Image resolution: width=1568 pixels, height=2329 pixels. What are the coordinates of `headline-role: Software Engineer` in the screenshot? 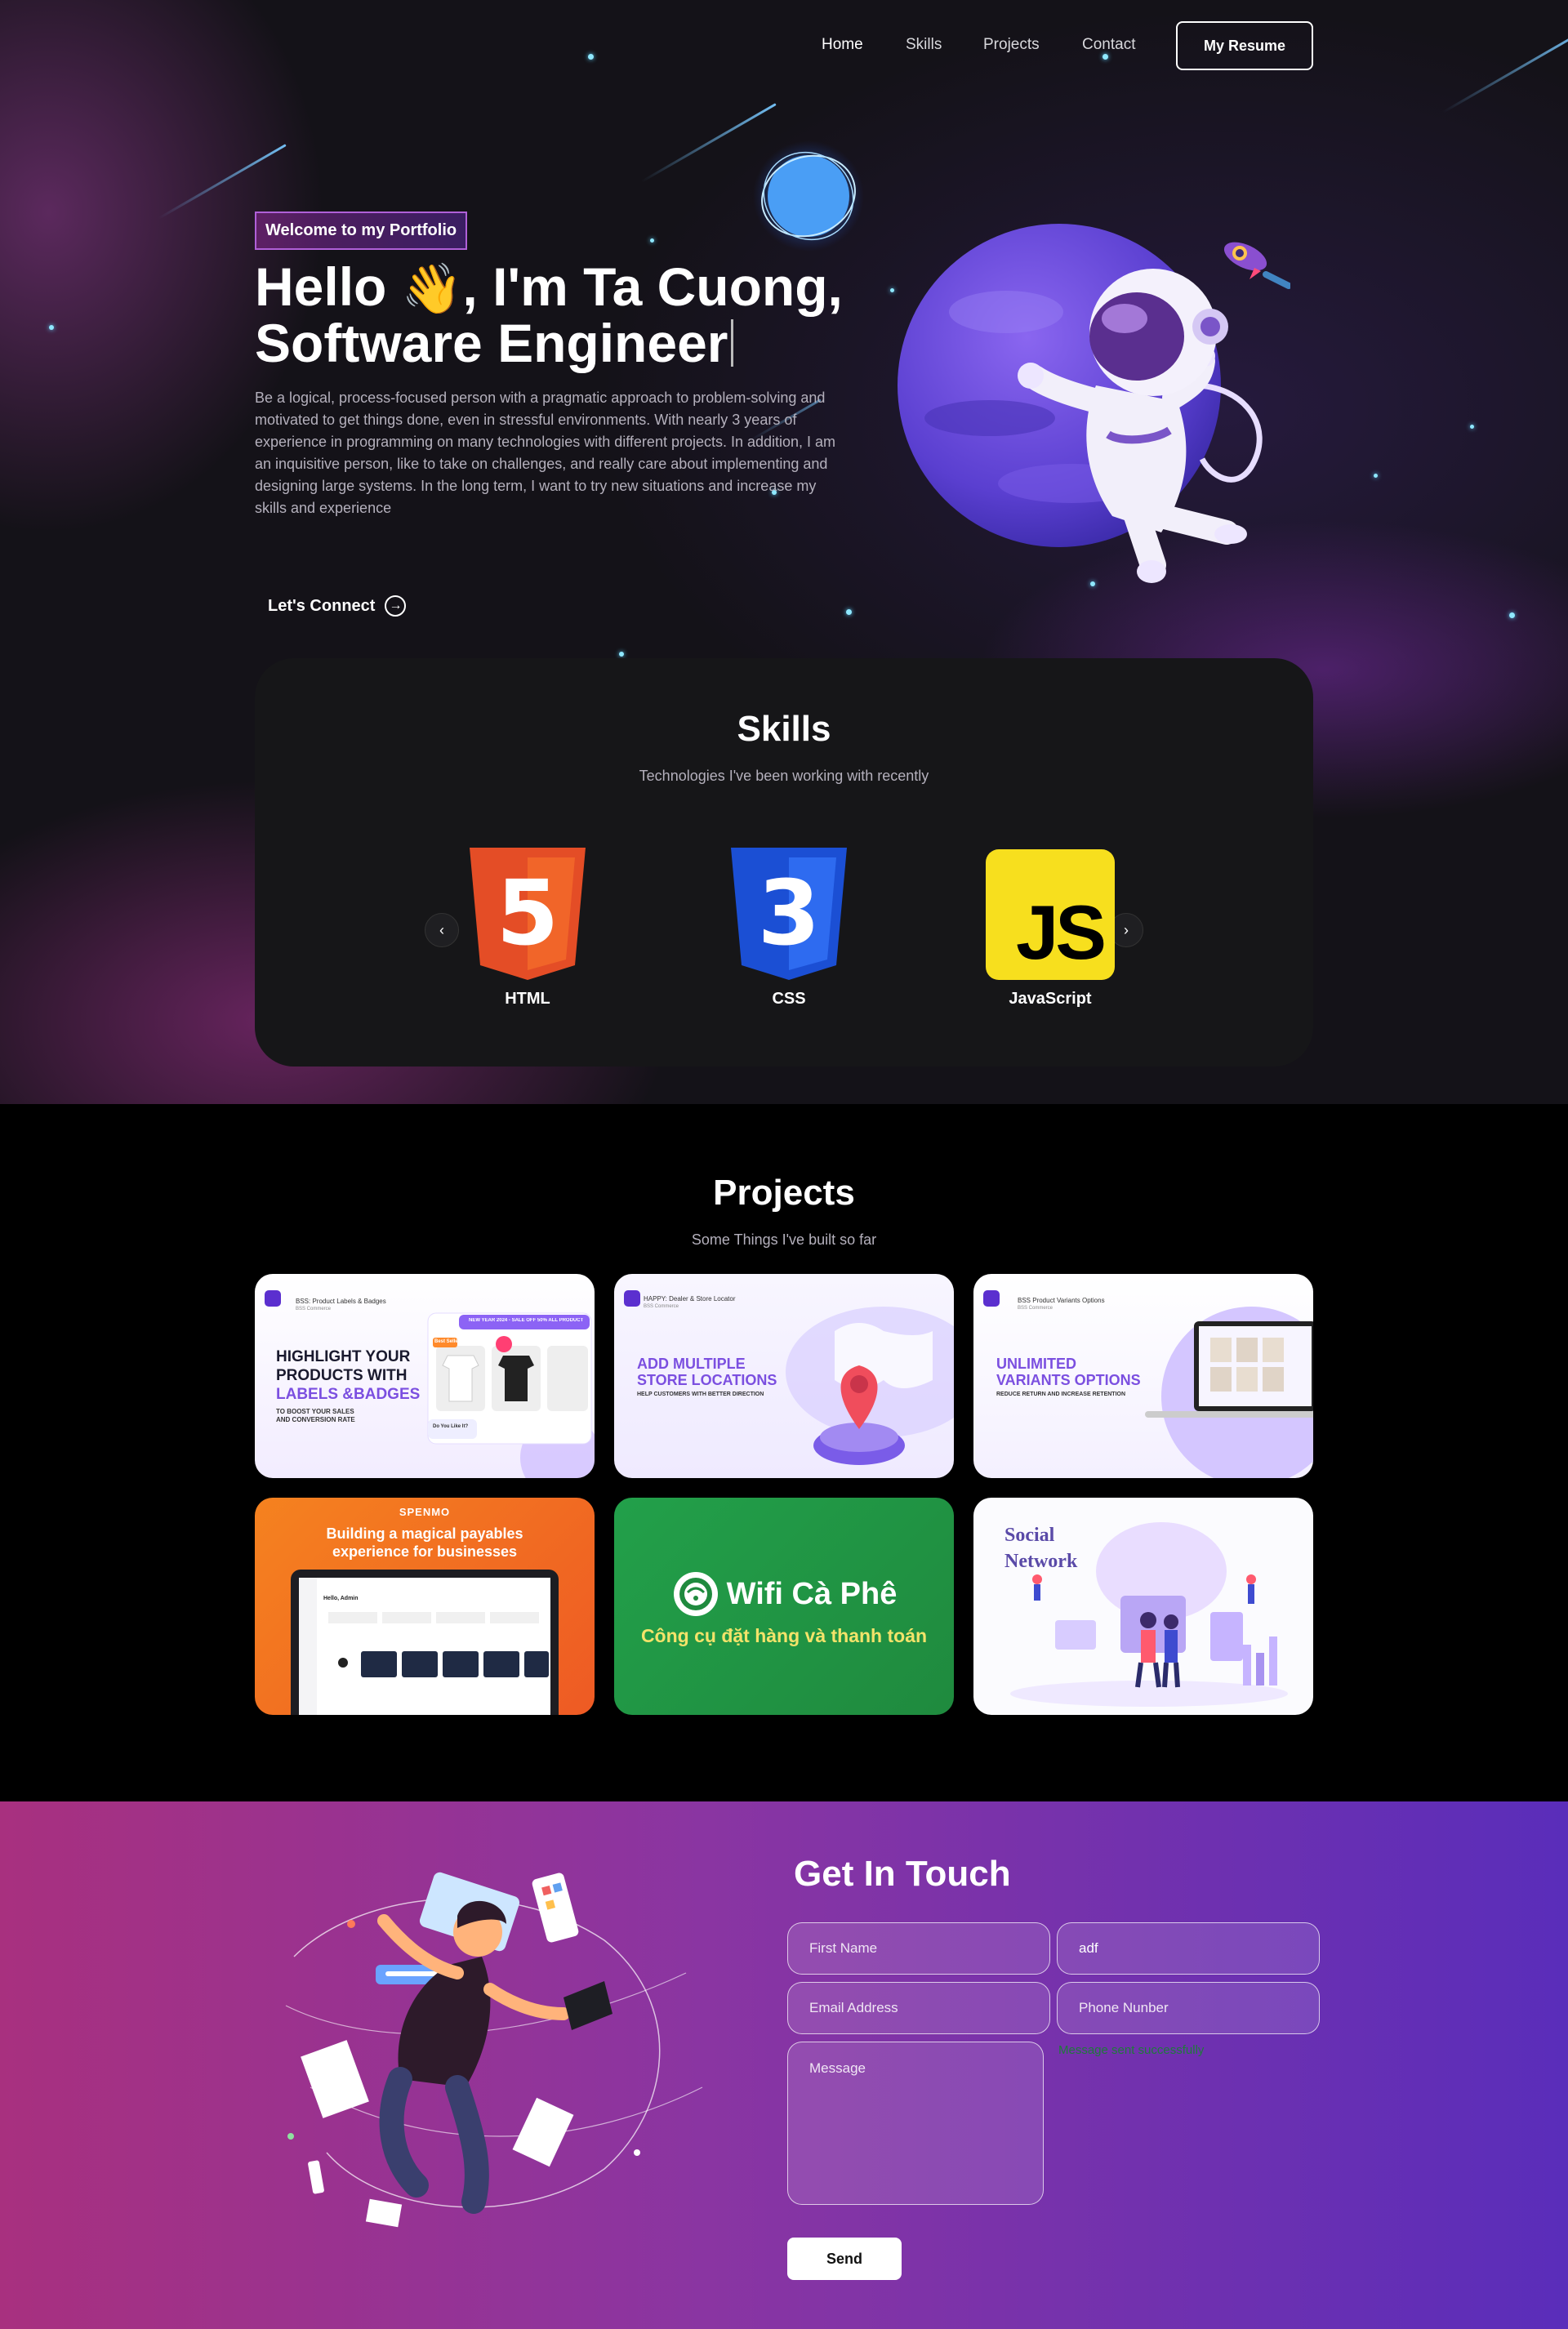 It's located at (491, 343).